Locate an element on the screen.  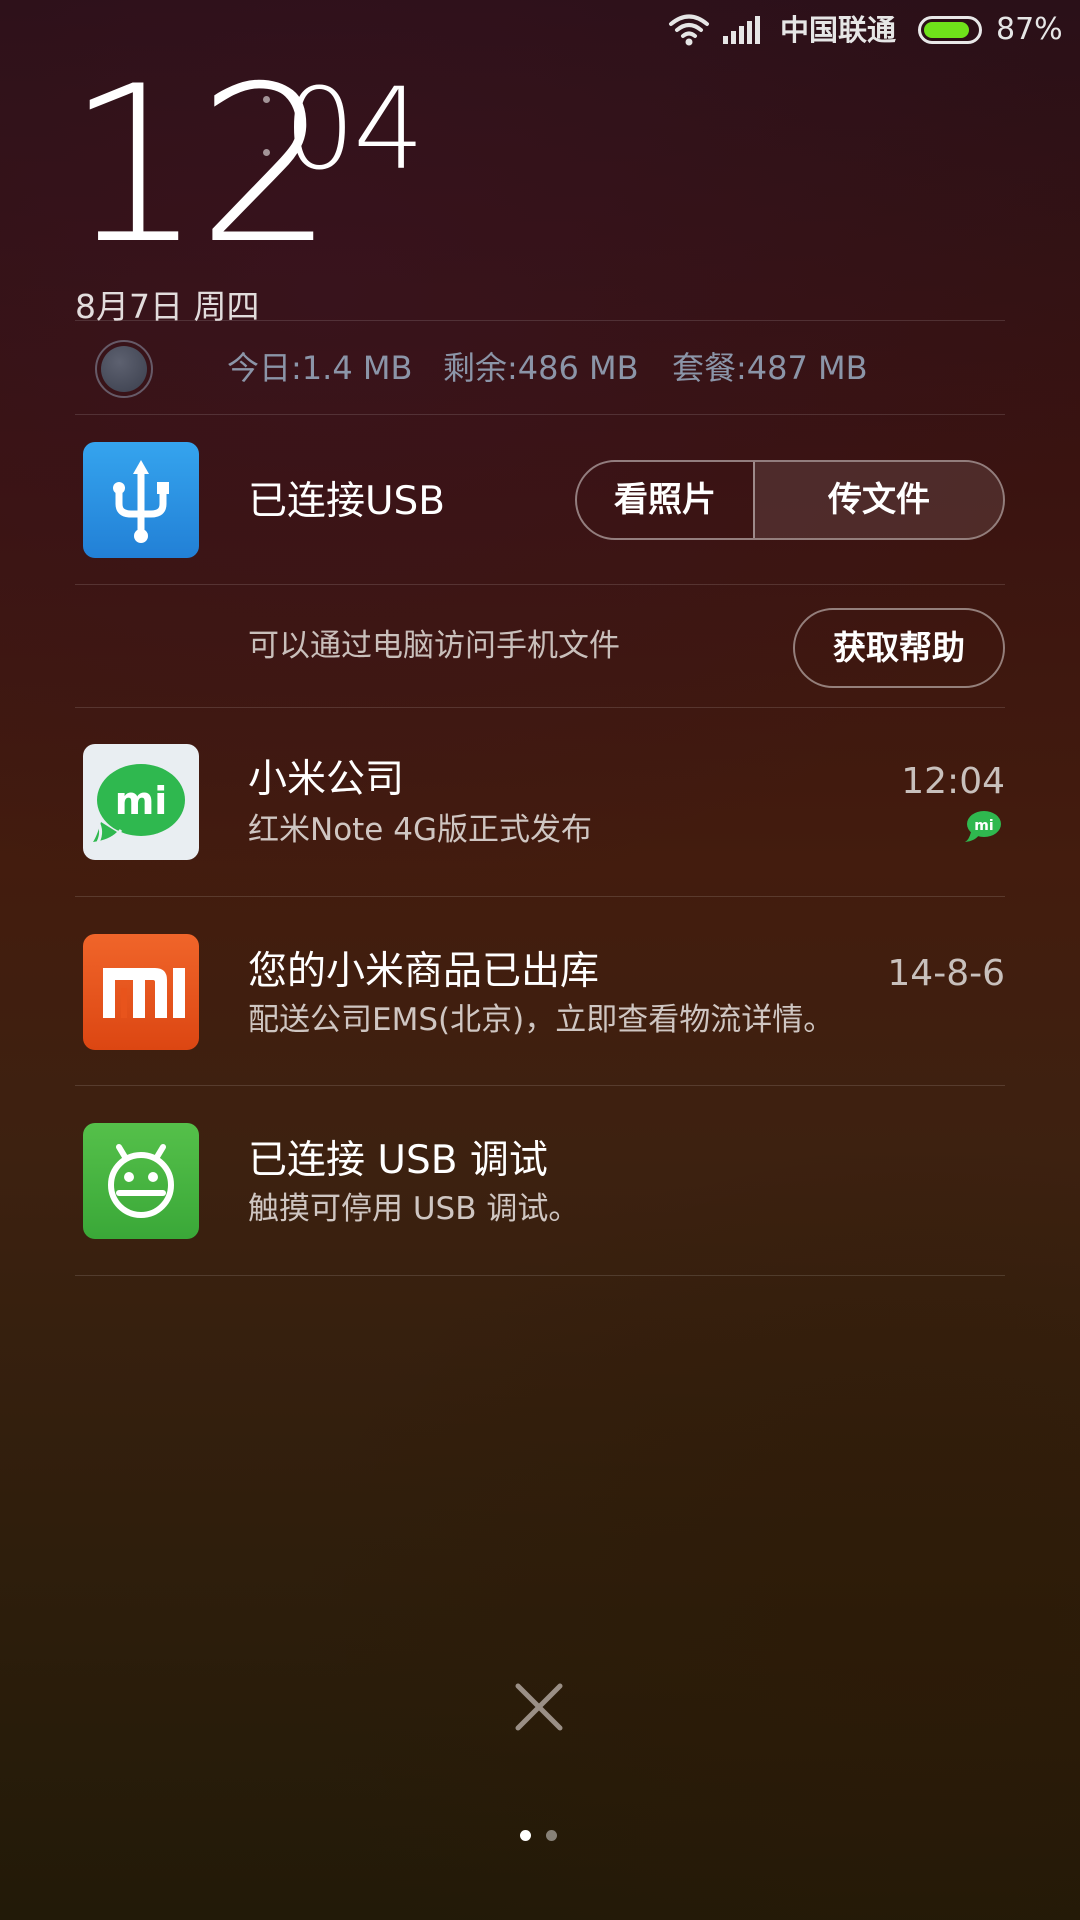
mitalk-small-icon: mi is located at coordinates (983, 826).